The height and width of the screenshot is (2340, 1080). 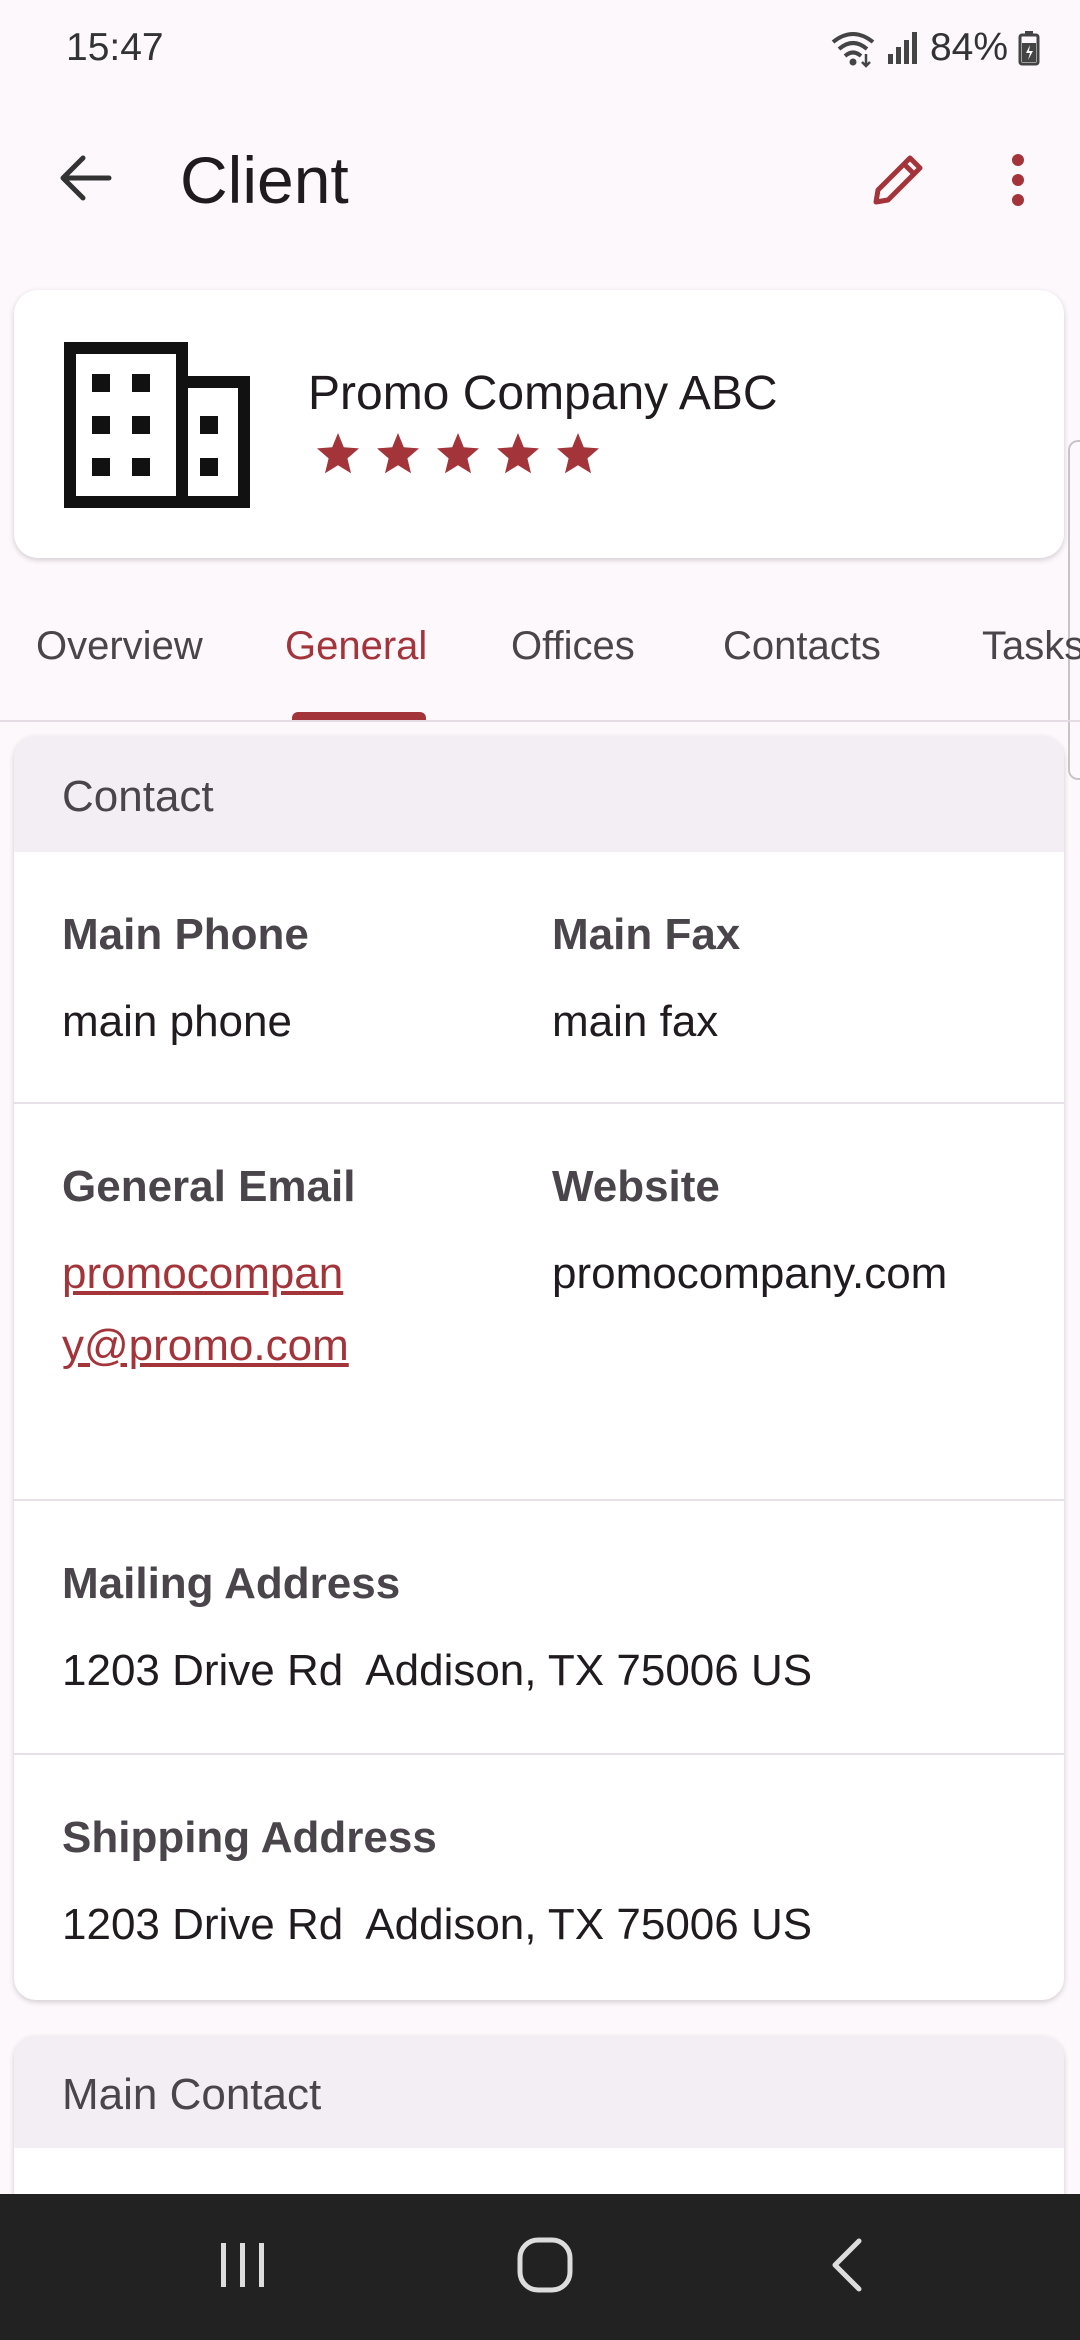 I want to click on pencil-icon, so click(x=898, y=182).